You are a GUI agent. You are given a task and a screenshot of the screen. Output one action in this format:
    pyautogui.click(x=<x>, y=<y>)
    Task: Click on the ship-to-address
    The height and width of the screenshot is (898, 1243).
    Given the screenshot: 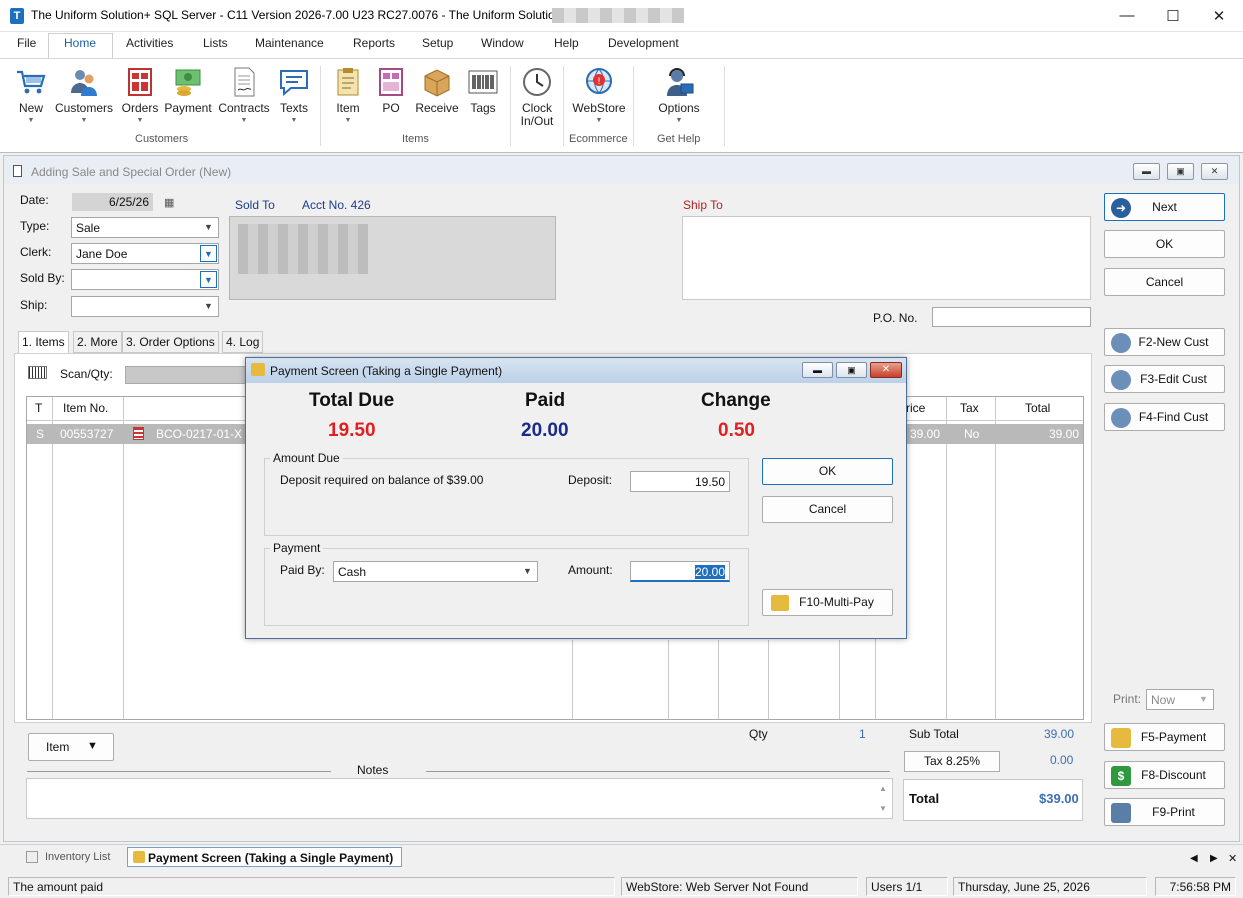 What is the action you would take?
    pyautogui.click(x=886, y=258)
    